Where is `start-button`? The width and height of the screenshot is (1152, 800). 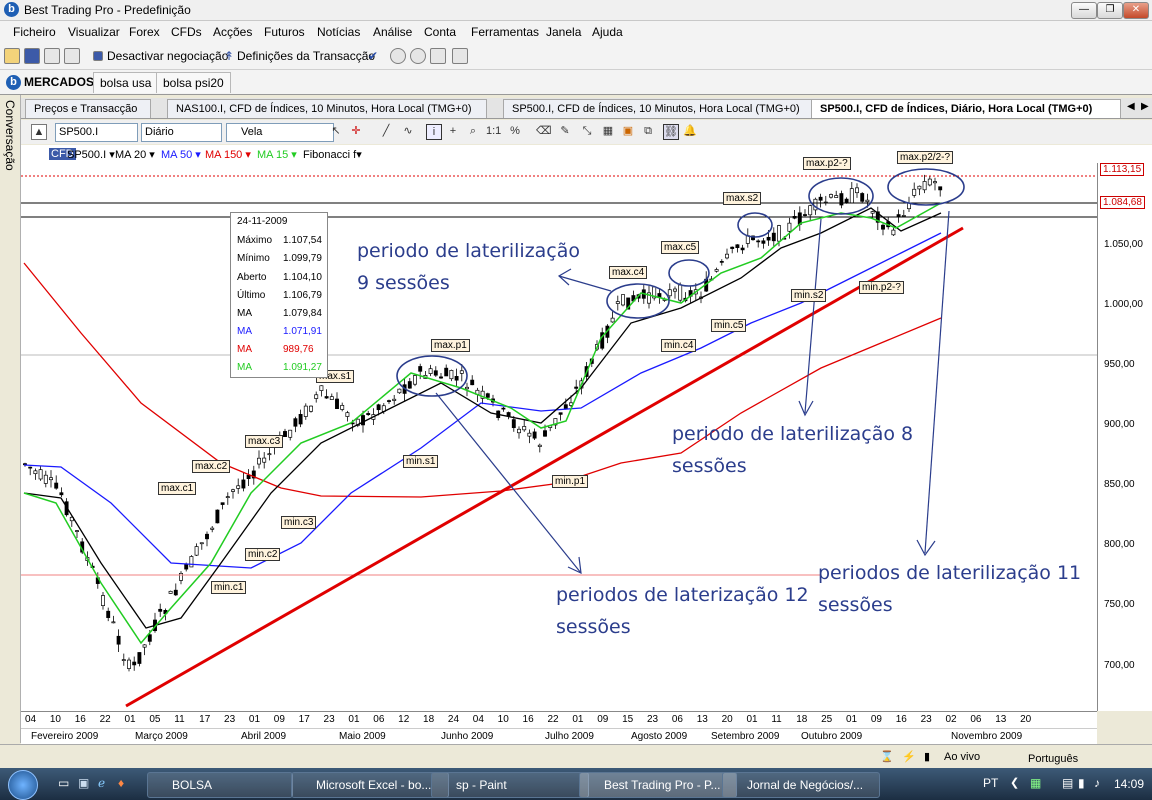
start-button is located at coordinates (23, 785).